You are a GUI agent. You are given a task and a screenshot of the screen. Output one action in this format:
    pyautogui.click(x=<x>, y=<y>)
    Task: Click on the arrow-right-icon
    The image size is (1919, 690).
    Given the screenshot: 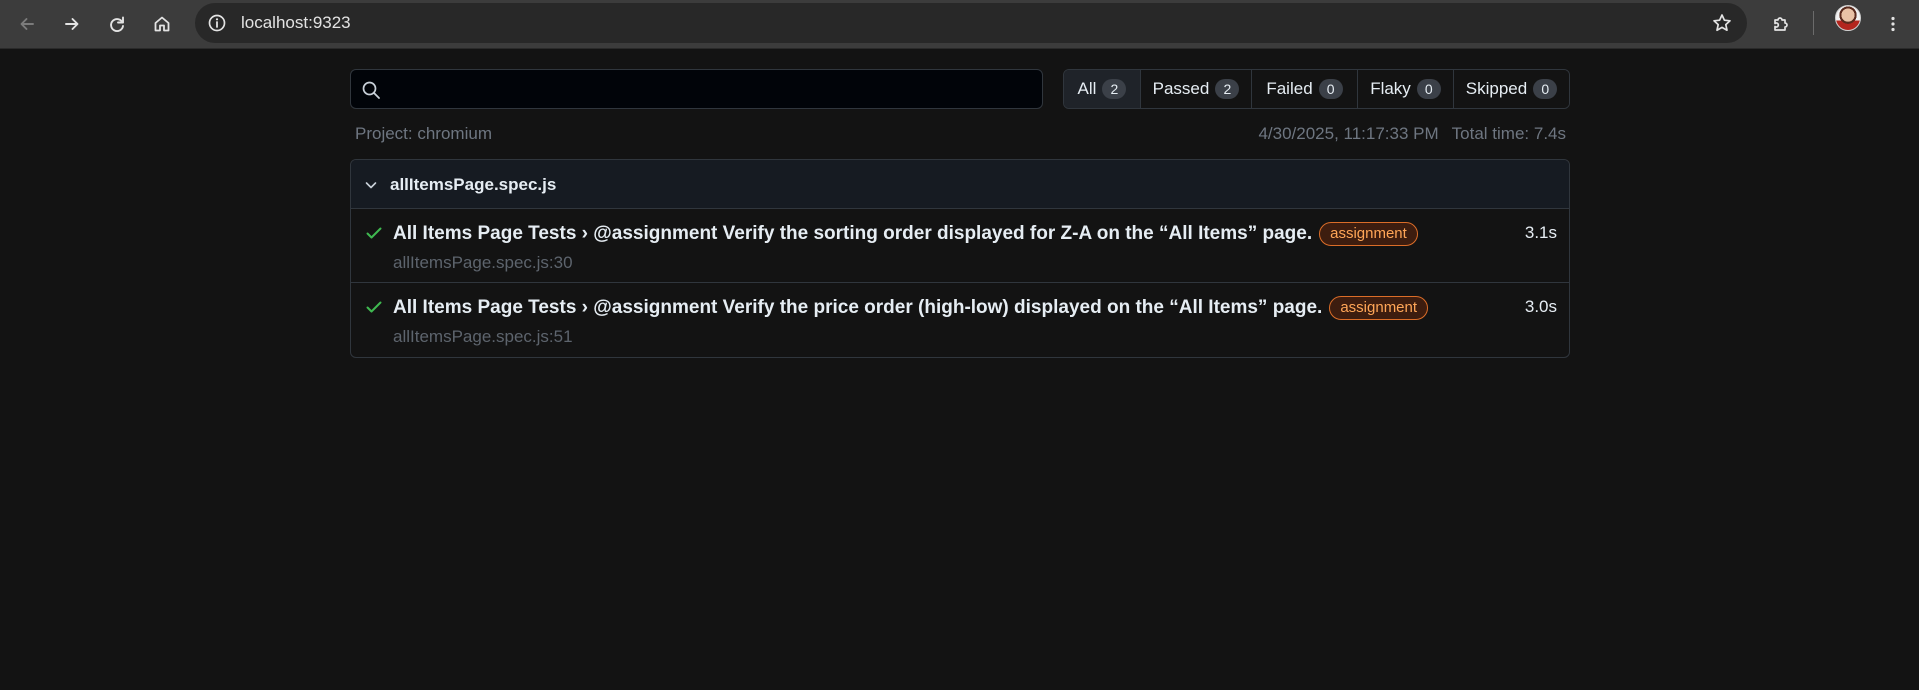 What is the action you would take?
    pyautogui.click(x=72, y=24)
    